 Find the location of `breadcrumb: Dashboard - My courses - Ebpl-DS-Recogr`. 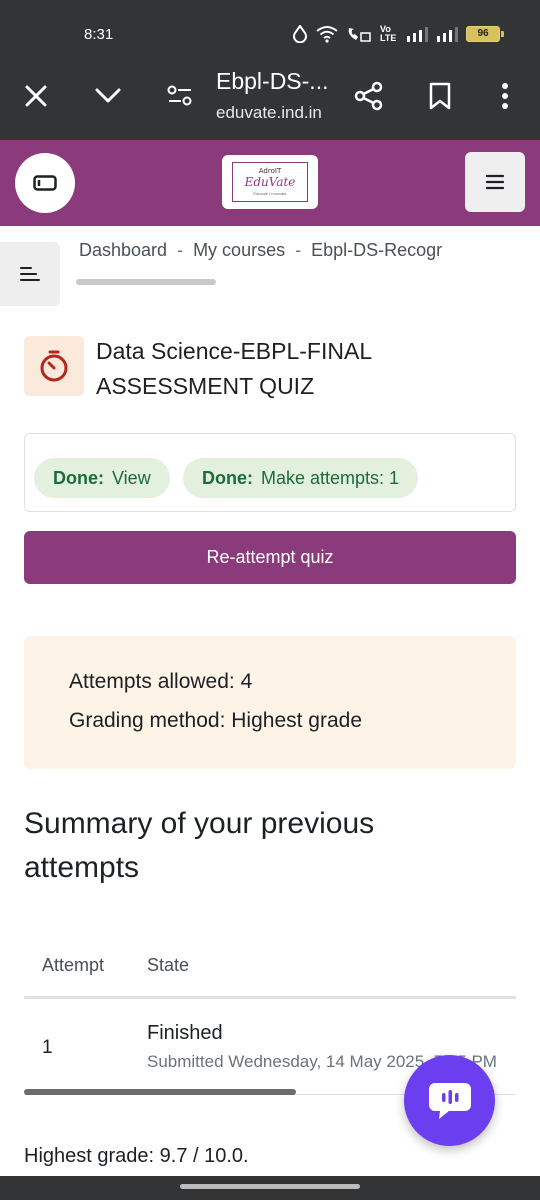

breadcrumb: Dashboard - My courses - Ebpl-DS-Recogr is located at coordinates (309, 252).